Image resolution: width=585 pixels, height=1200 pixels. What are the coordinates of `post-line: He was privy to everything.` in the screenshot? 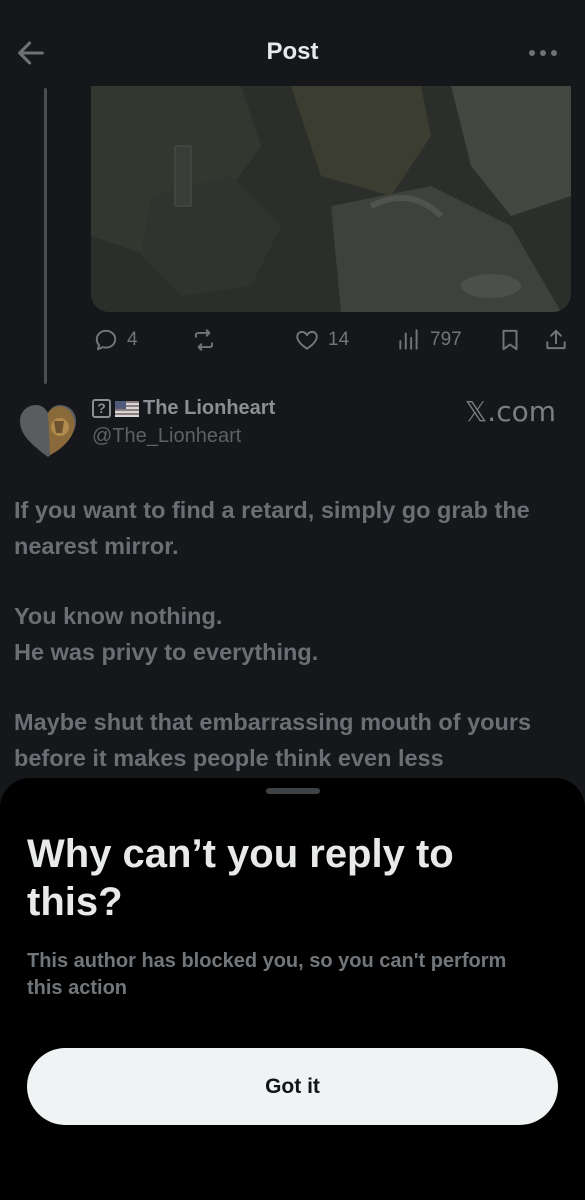 It's located at (166, 652).